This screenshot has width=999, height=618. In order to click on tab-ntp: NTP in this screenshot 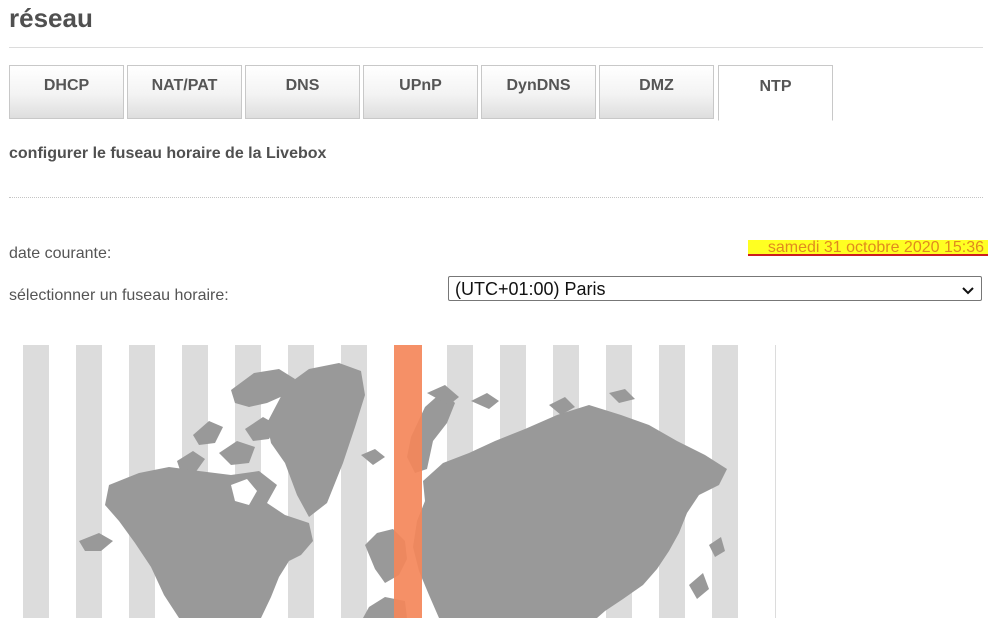, I will do `click(775, 93)`.